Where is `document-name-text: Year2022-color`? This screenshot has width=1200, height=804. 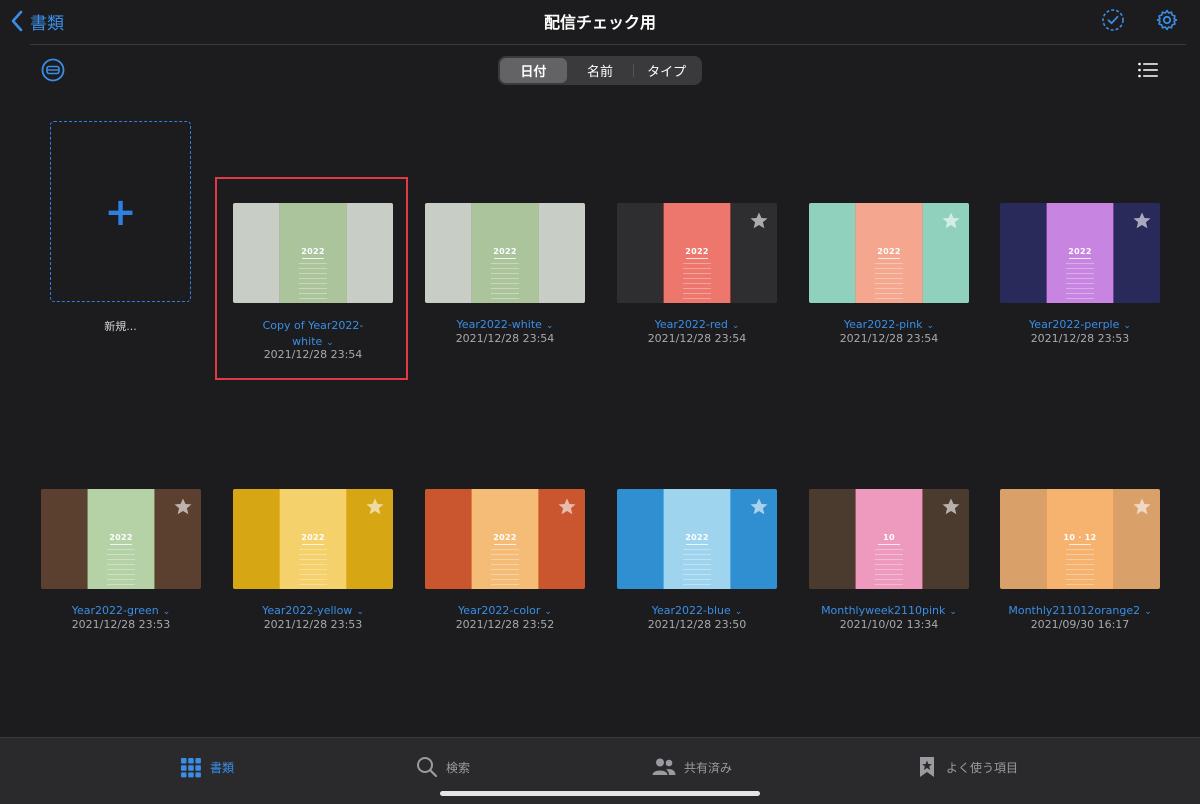
document-name-text: Year2022-color is located at coordinates (499, 610).